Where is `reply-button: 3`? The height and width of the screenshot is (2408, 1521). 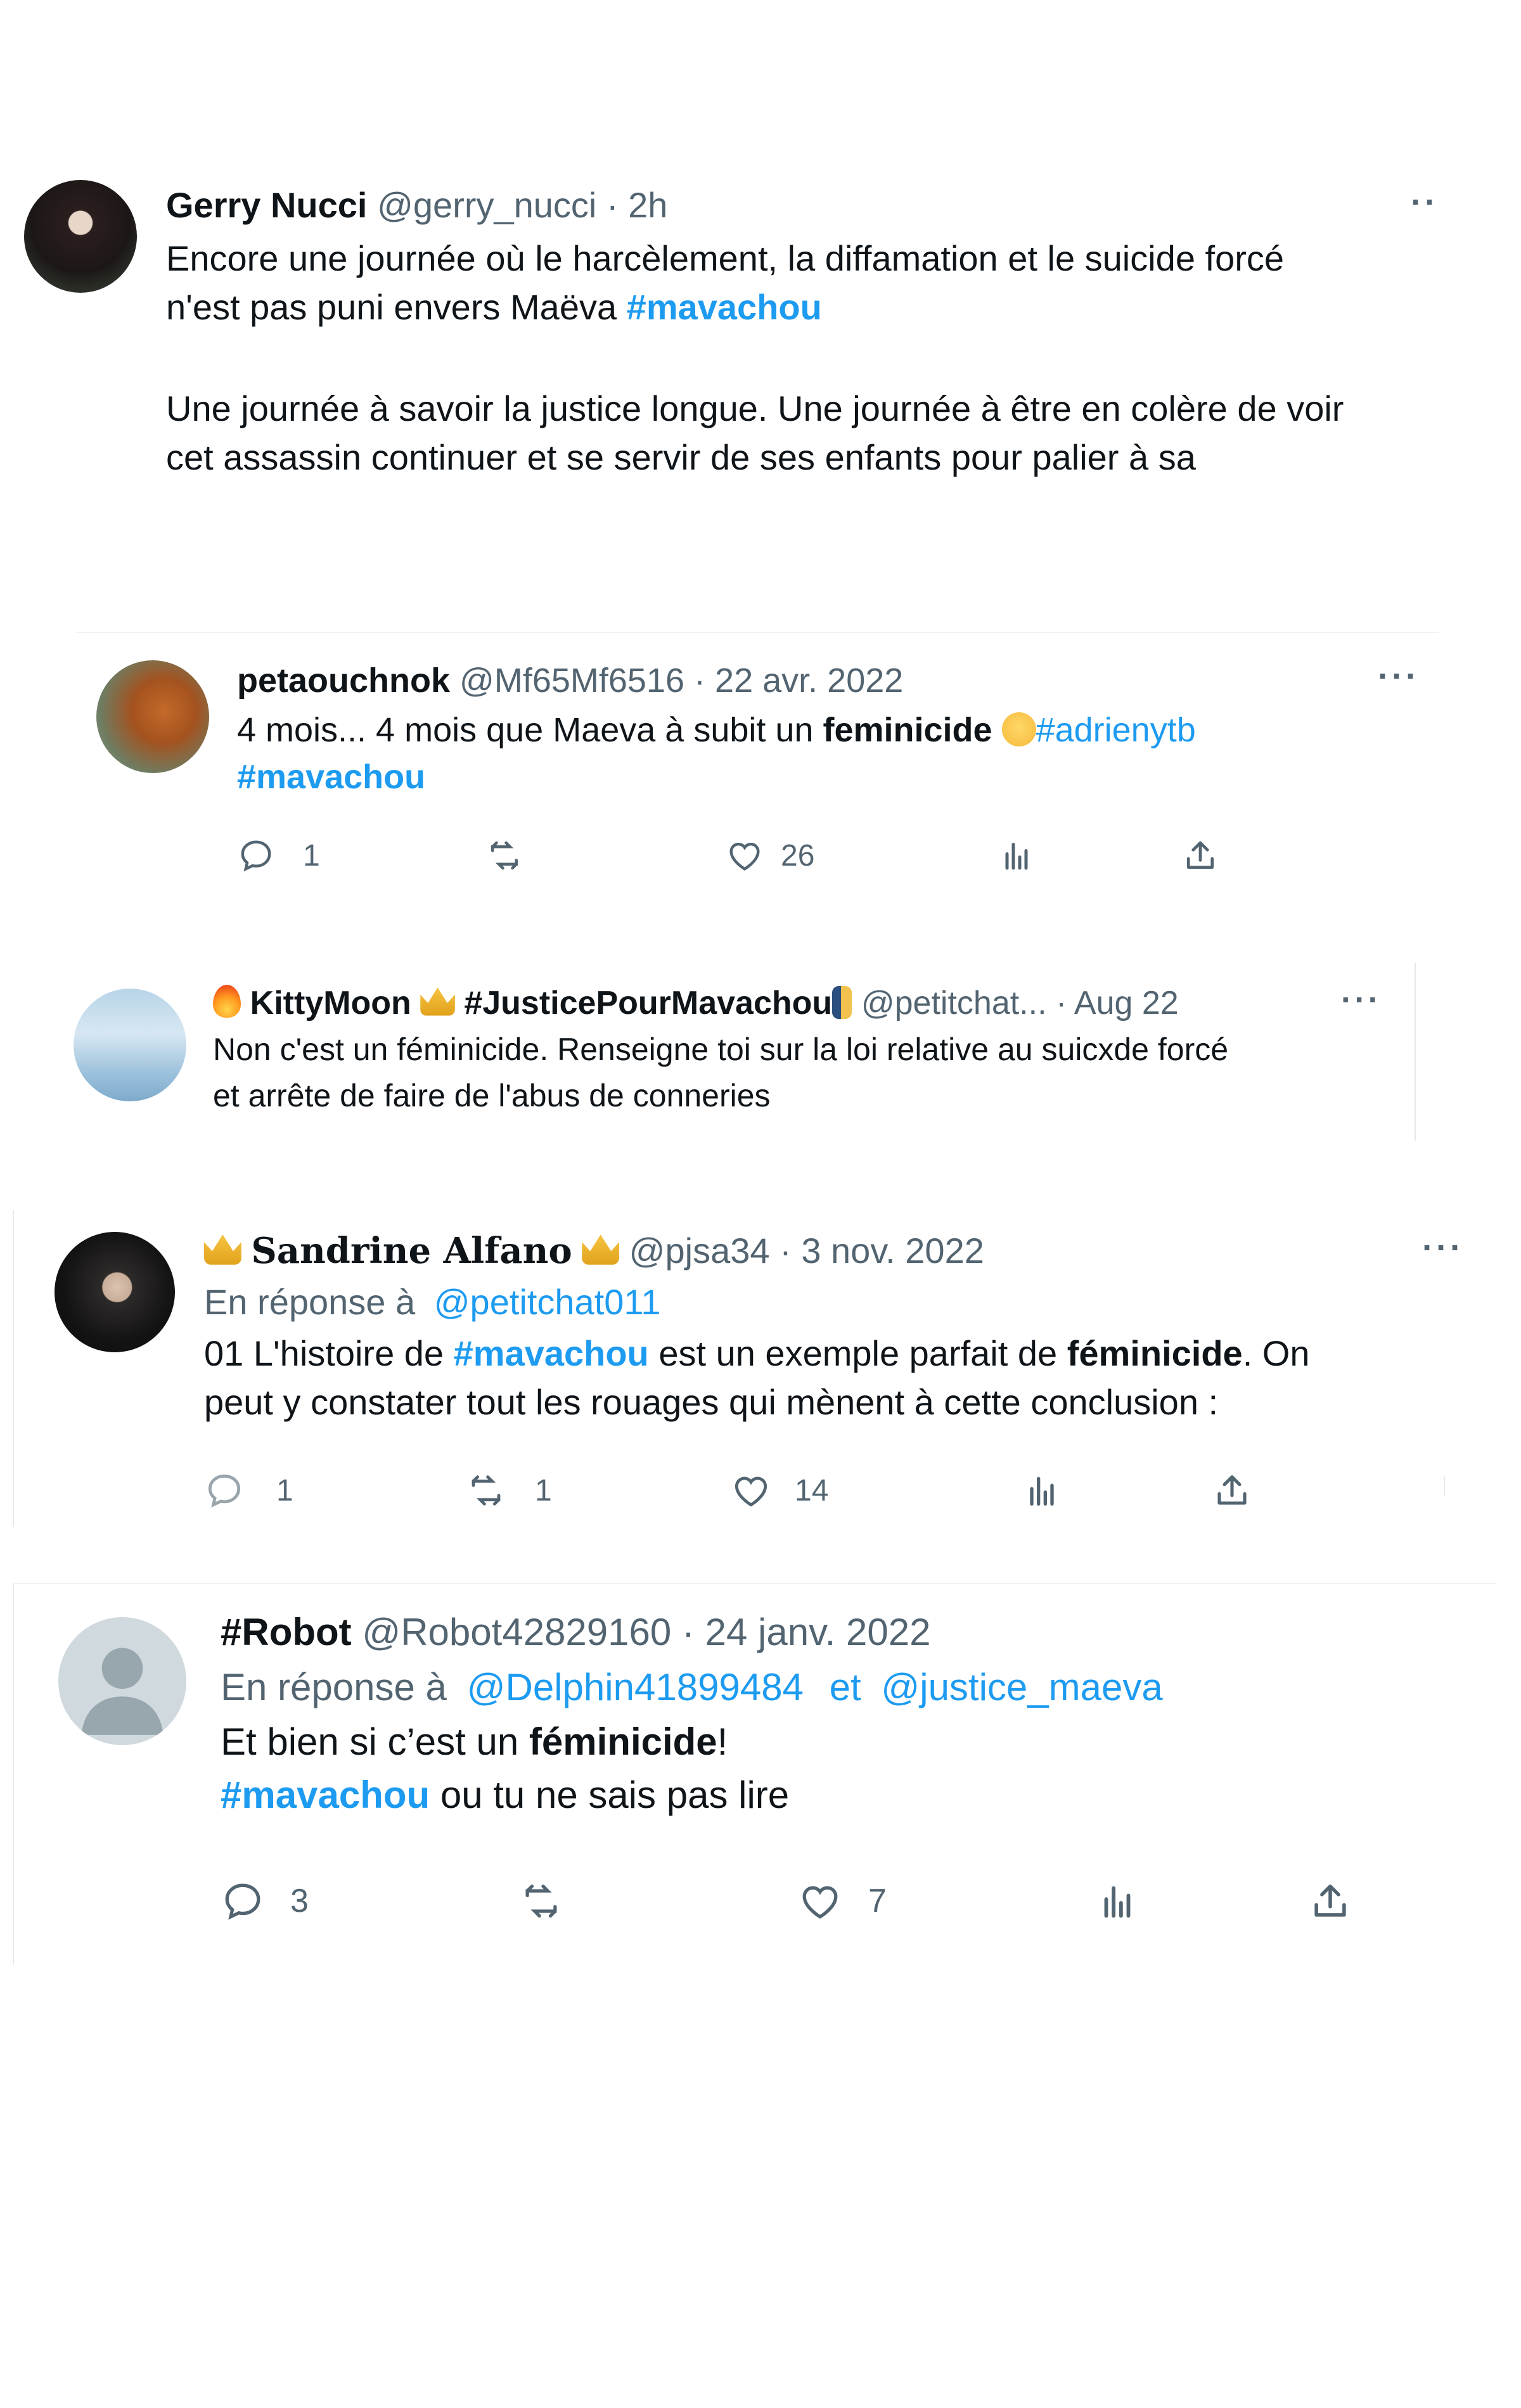
reply-button: 3 is located at coordinates (265, 1901).